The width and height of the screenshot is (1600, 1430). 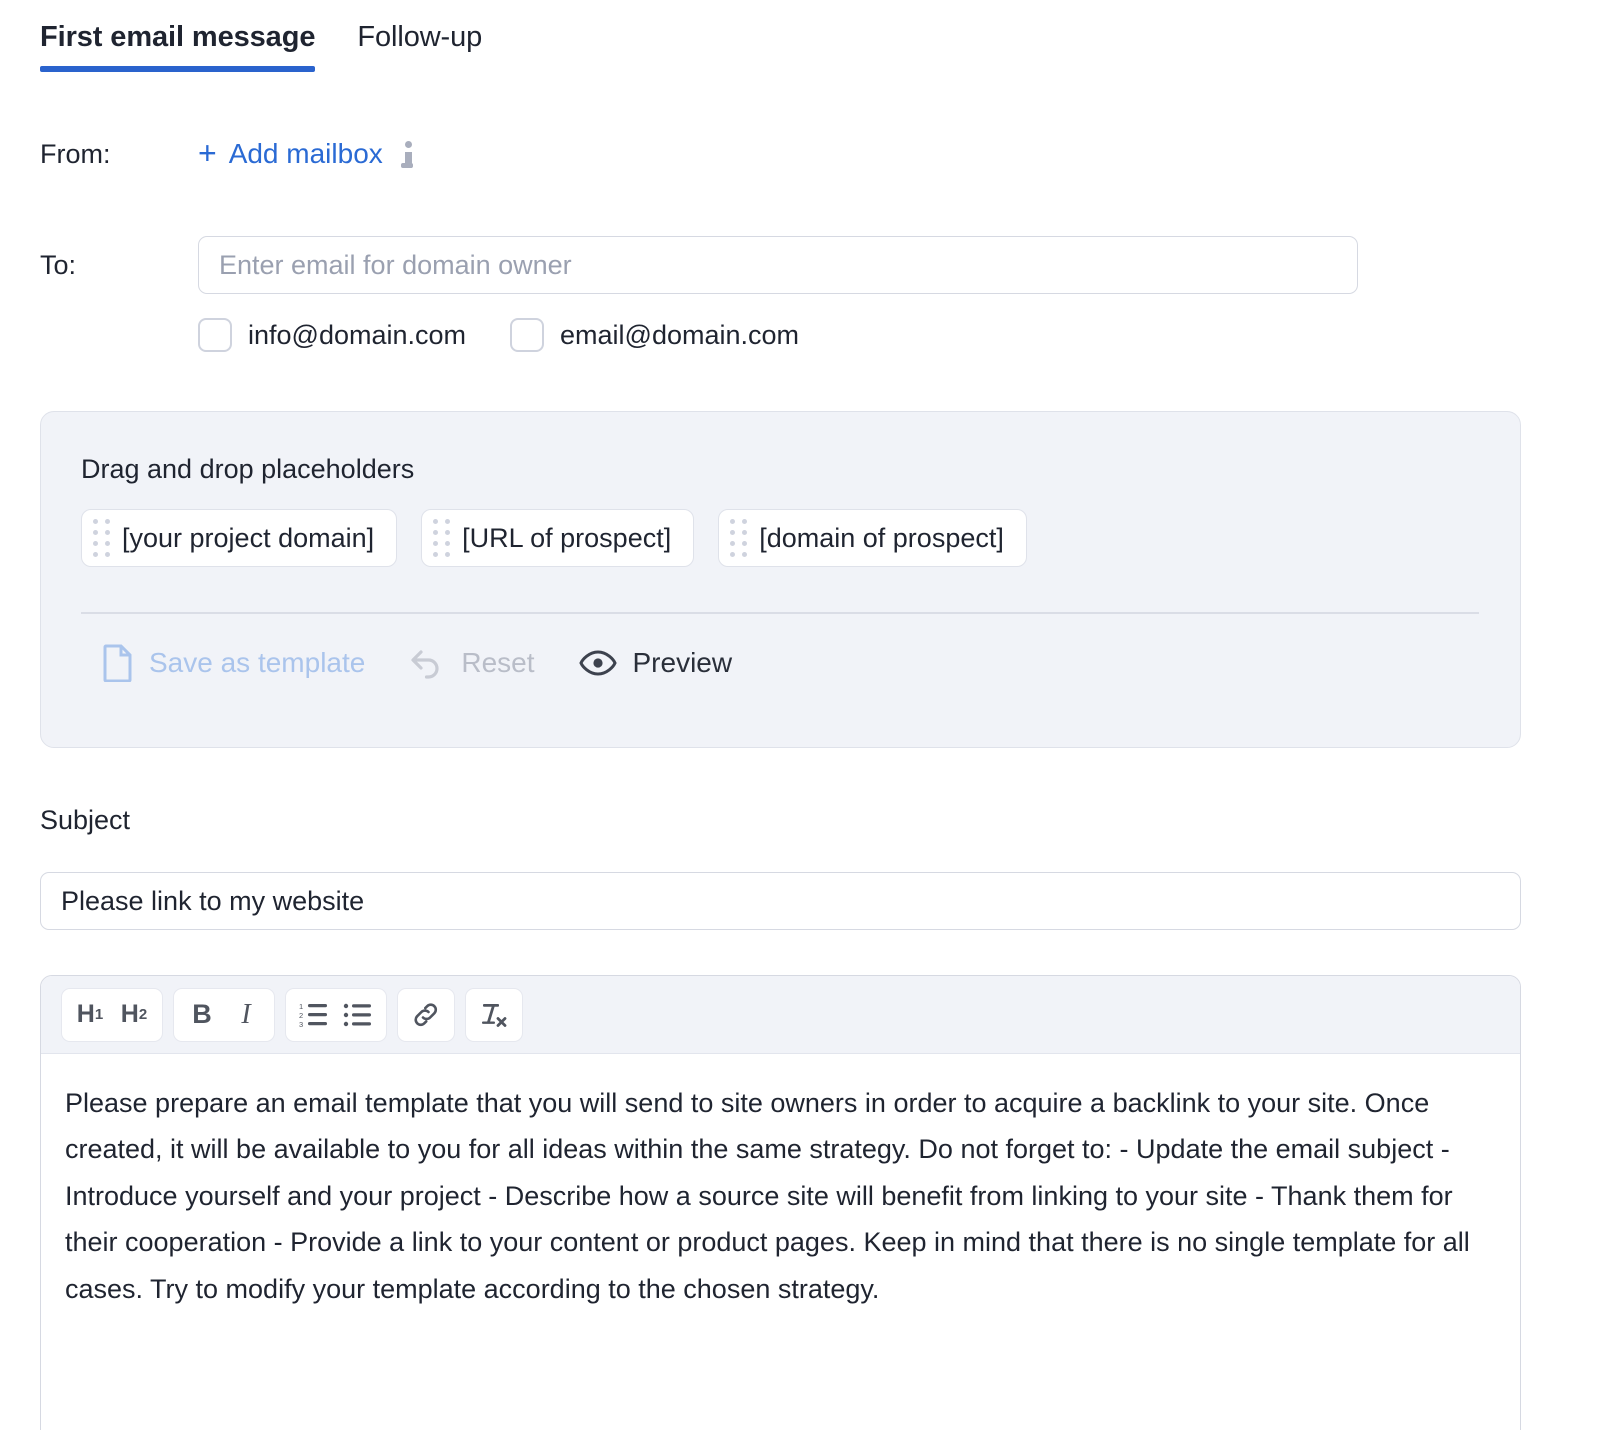 I want to click on info-icon, so click(x=409, y=154).